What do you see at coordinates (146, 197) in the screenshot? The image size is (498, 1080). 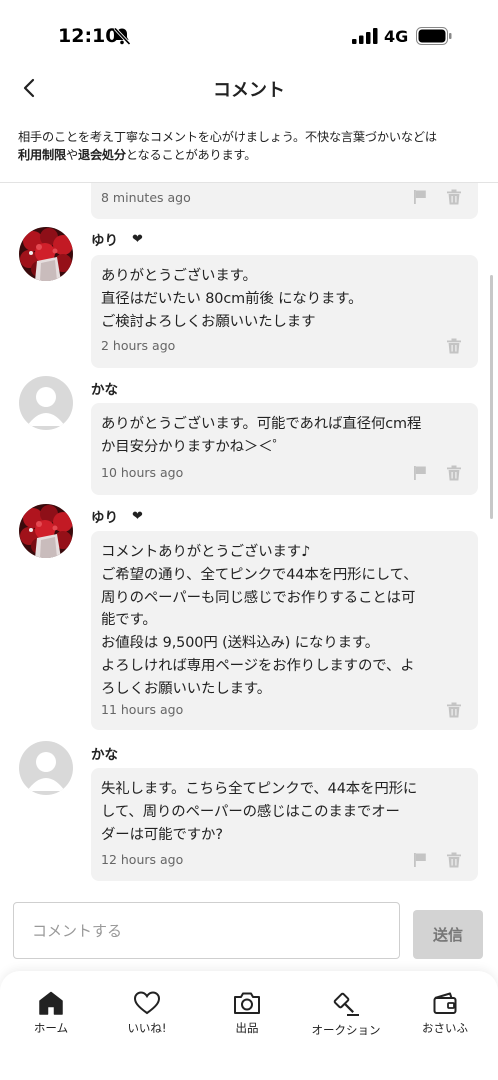 I see `comment-time: 8 minutes ago` at bounding box center [146, 197].